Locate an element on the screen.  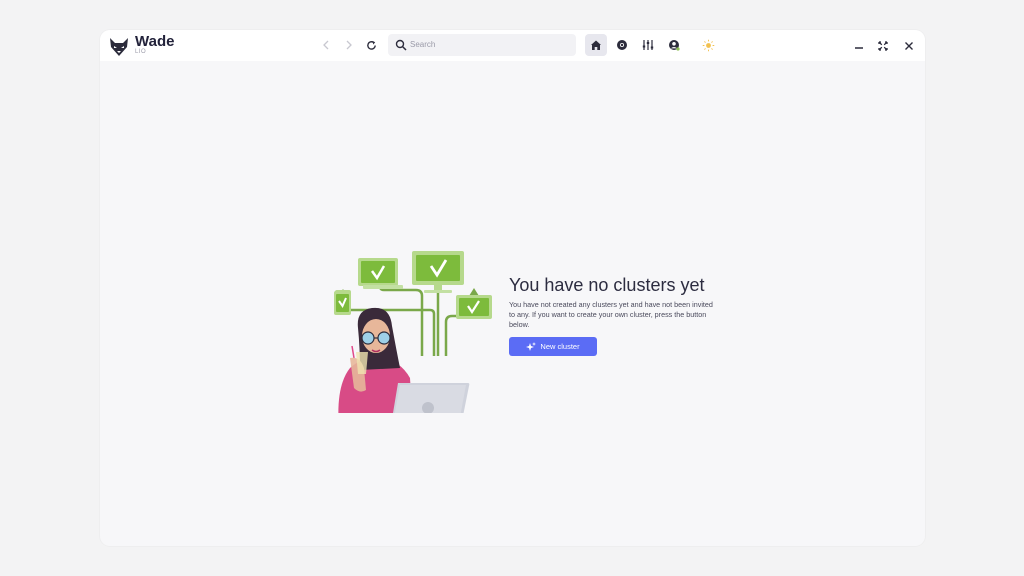
app-subtitle: LIO is located at coordinates (141, 52).